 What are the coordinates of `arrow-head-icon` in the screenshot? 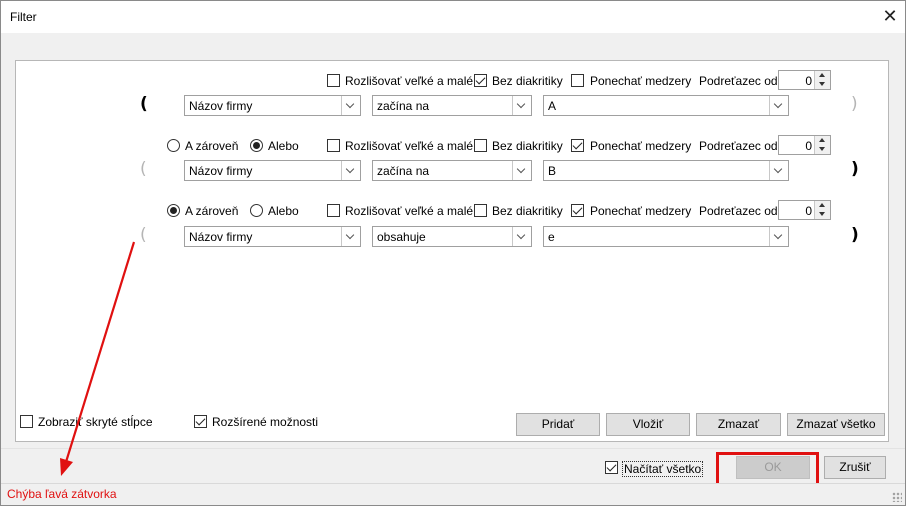 It's located at (66, 467).